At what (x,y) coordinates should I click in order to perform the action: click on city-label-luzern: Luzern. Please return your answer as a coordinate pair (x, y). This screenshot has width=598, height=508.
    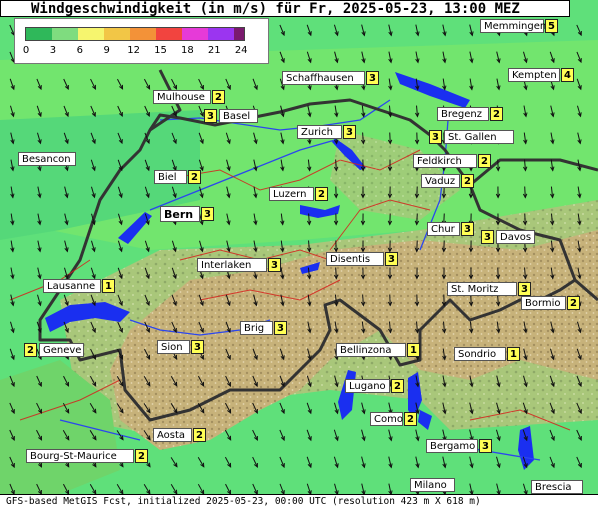
    Looking at the image, I should click on (291, 194).